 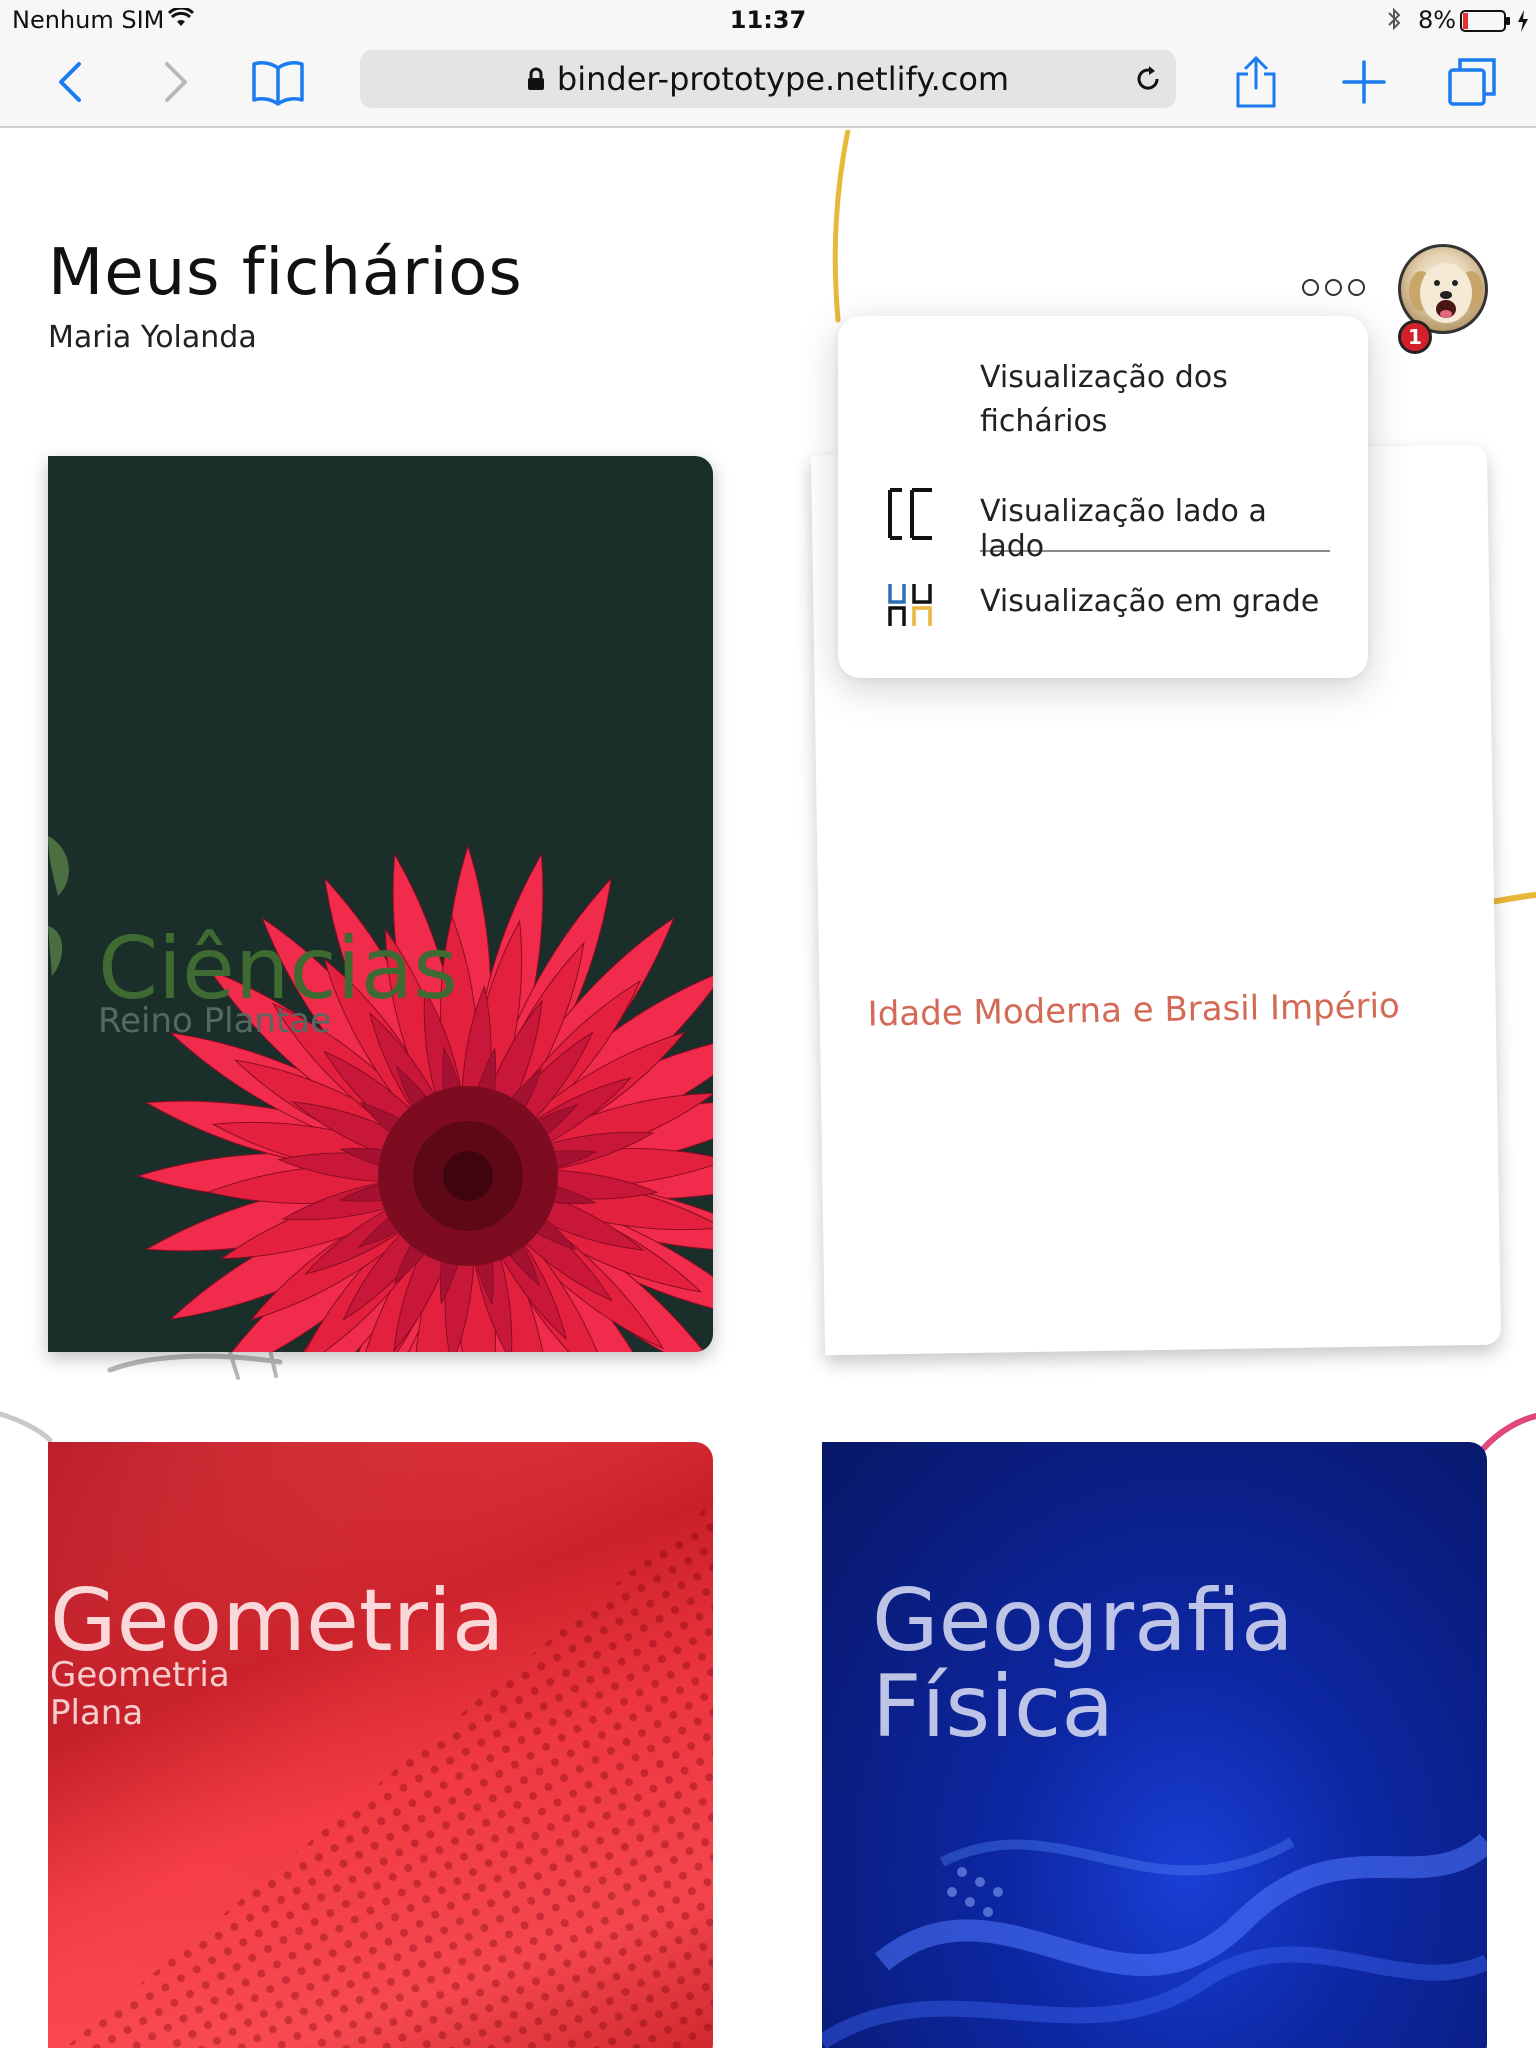 I want to click on binder-subtitle: Reino Plantae, so click(x=215, y=1021).